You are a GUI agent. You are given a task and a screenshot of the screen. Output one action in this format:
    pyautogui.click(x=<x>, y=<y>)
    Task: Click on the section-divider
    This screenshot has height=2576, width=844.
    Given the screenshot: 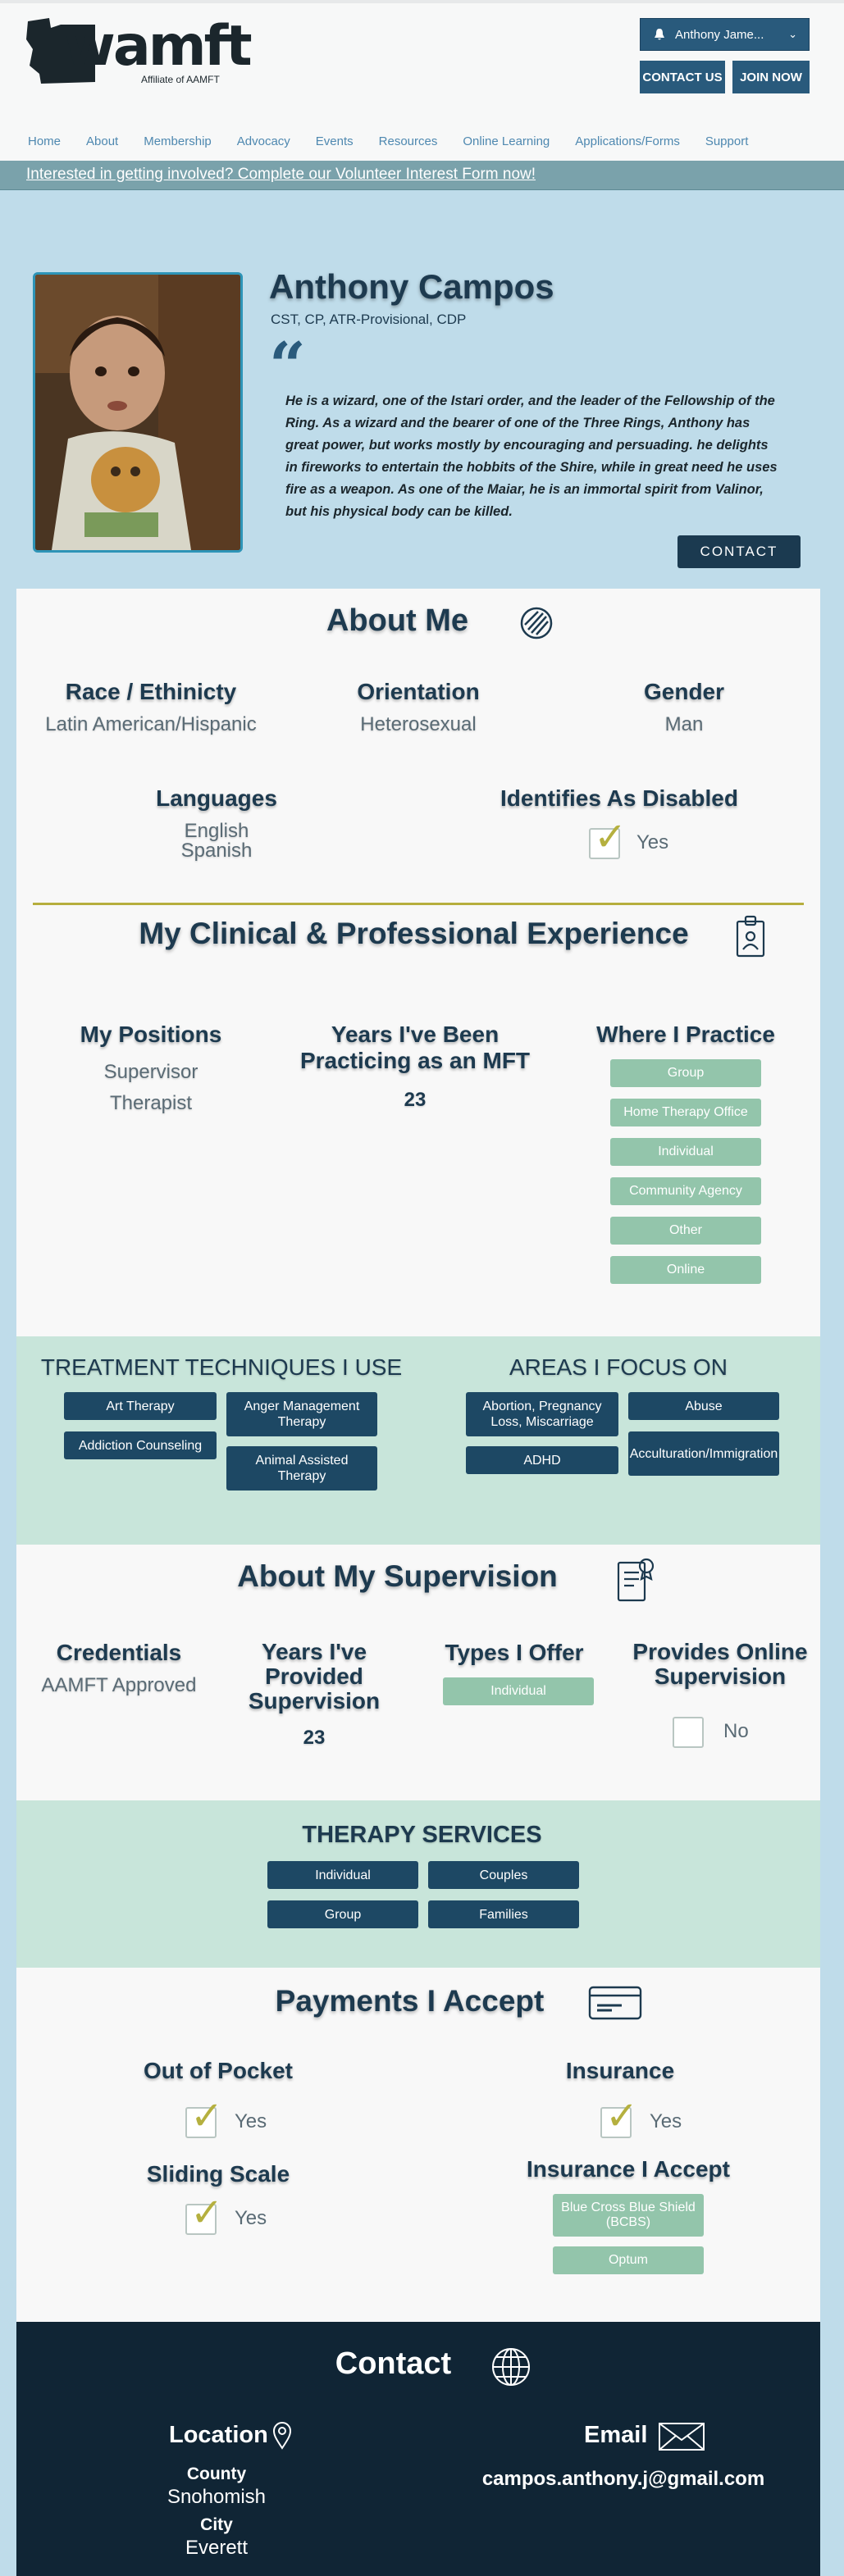 What is the action you would take?
    pyautogui.click(x=419, y=904)
    